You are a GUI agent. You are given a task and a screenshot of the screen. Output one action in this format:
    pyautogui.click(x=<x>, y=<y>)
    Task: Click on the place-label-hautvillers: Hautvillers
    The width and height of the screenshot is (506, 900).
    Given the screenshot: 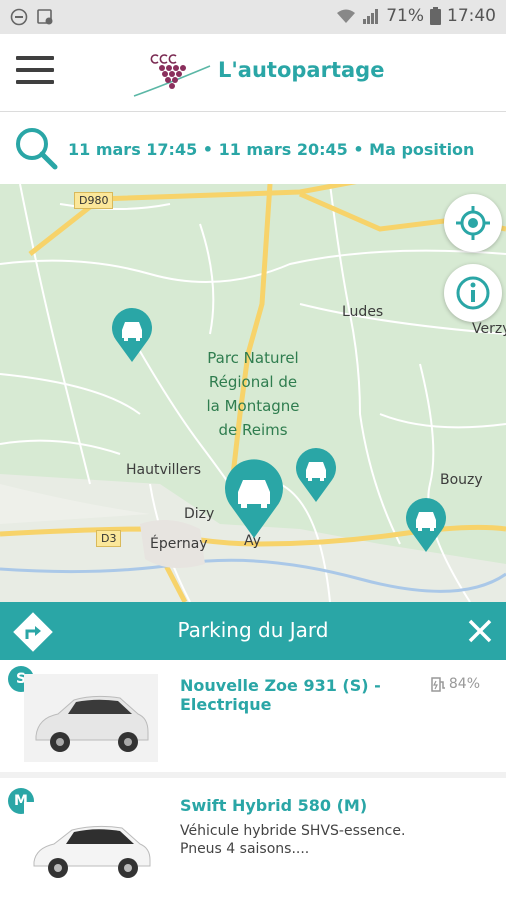 What is the action you would take?
    pyautogui.click(x=164, y=470)
    